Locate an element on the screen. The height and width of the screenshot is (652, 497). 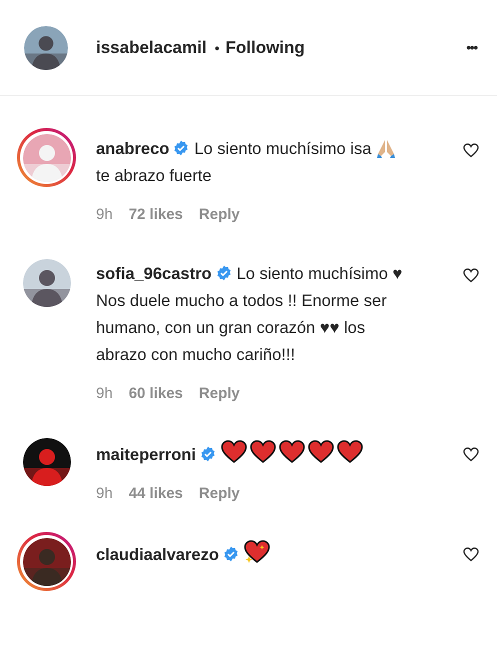
comment-username: claudiaalvarezo is located at coordinates (157, 555).